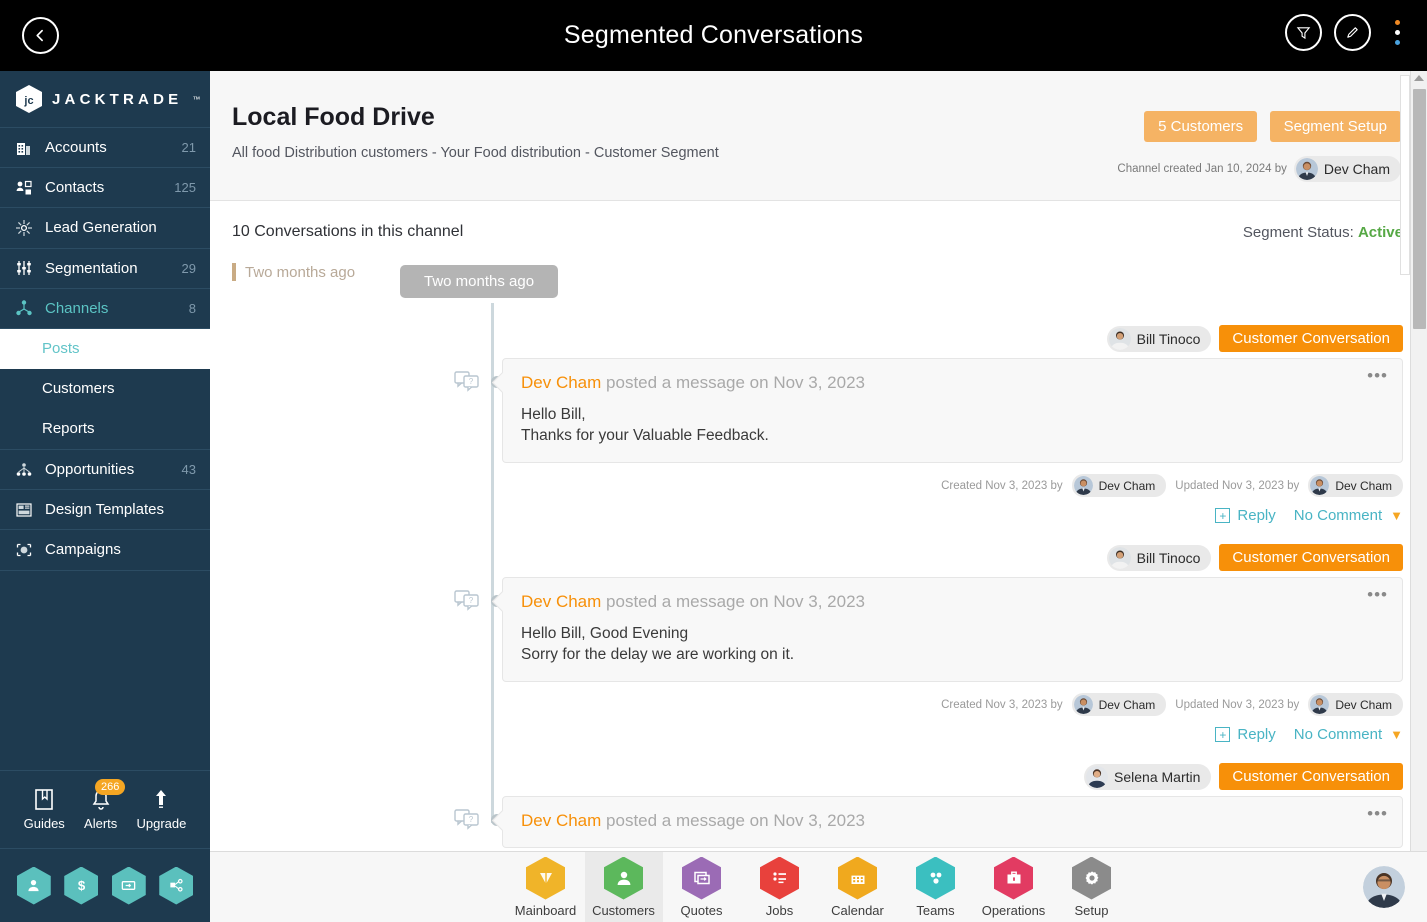 The height and width of the screenshot is (922, 1427). Describe the element at coordinates (1397, 32) in the screenshot. I see `overflow-menu-button` at that location.